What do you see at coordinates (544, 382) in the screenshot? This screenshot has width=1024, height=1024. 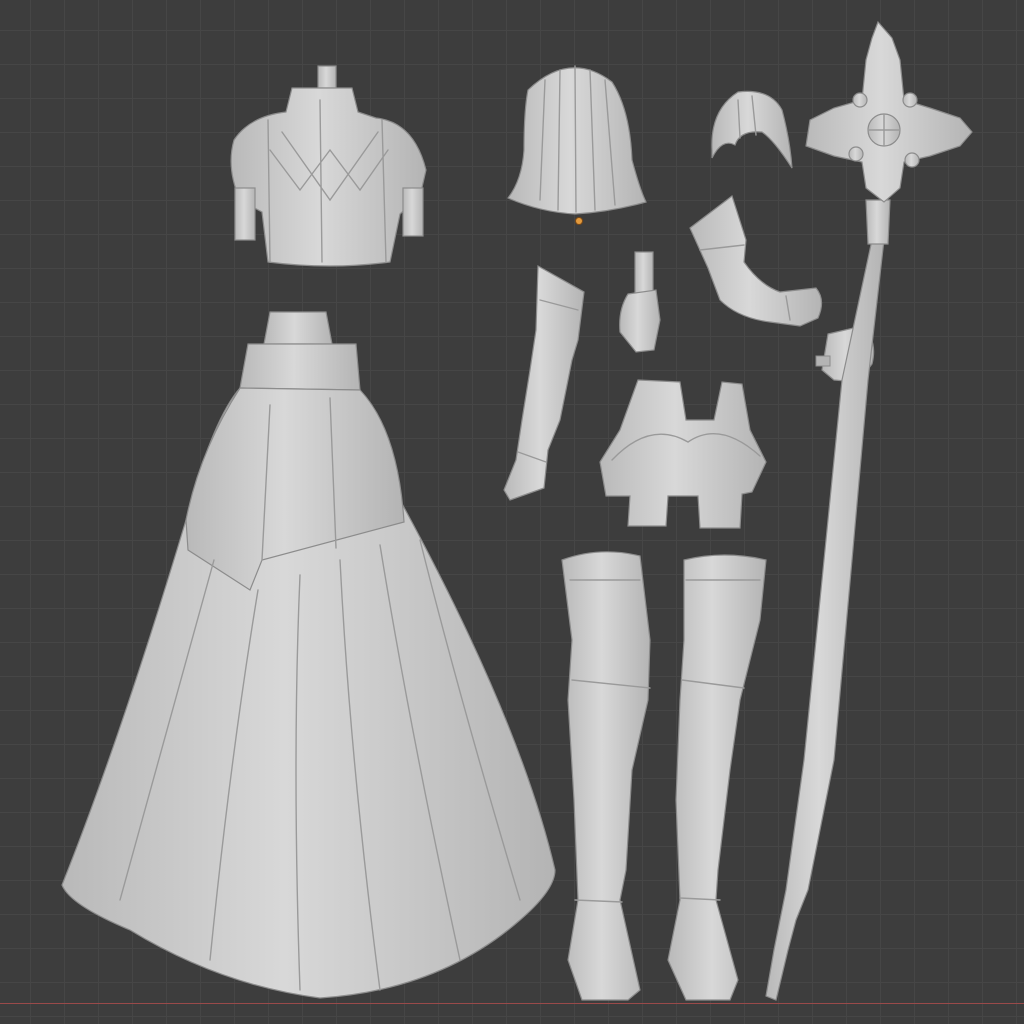 I see `left-arm-gloved` at bounding box center [544, 382].